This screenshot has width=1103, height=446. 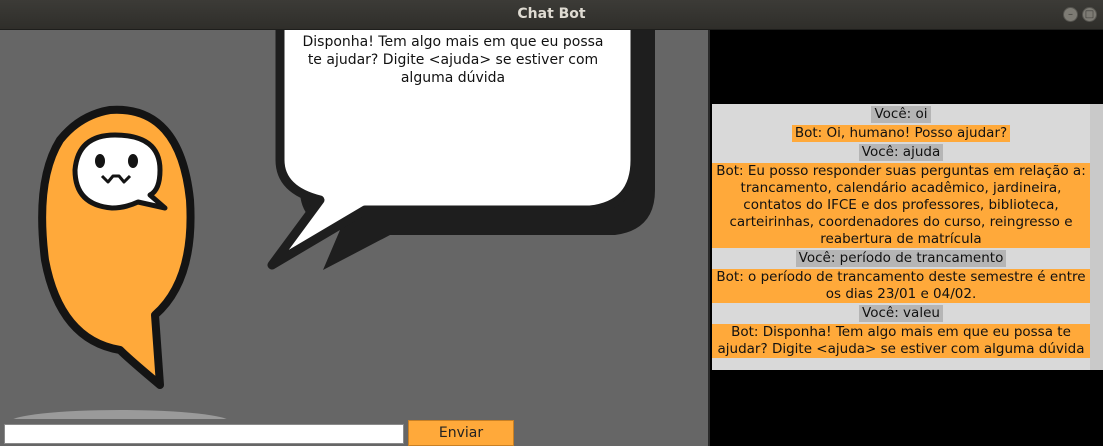 I want to click on user-message: Você: período de trancamento, so click(x=901, y=258).